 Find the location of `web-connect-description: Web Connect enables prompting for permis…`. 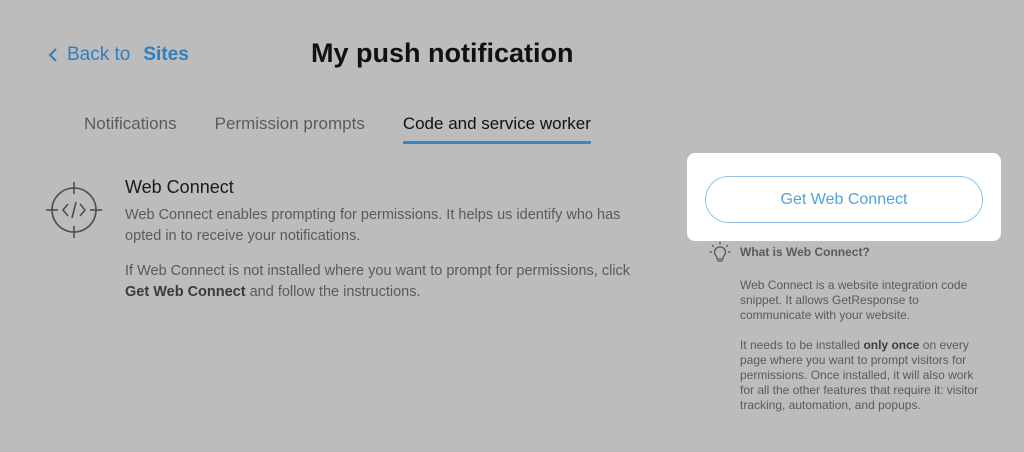

web-connect-description: Web Connect enables prompting for permis… is located at coordinates (373, 225).